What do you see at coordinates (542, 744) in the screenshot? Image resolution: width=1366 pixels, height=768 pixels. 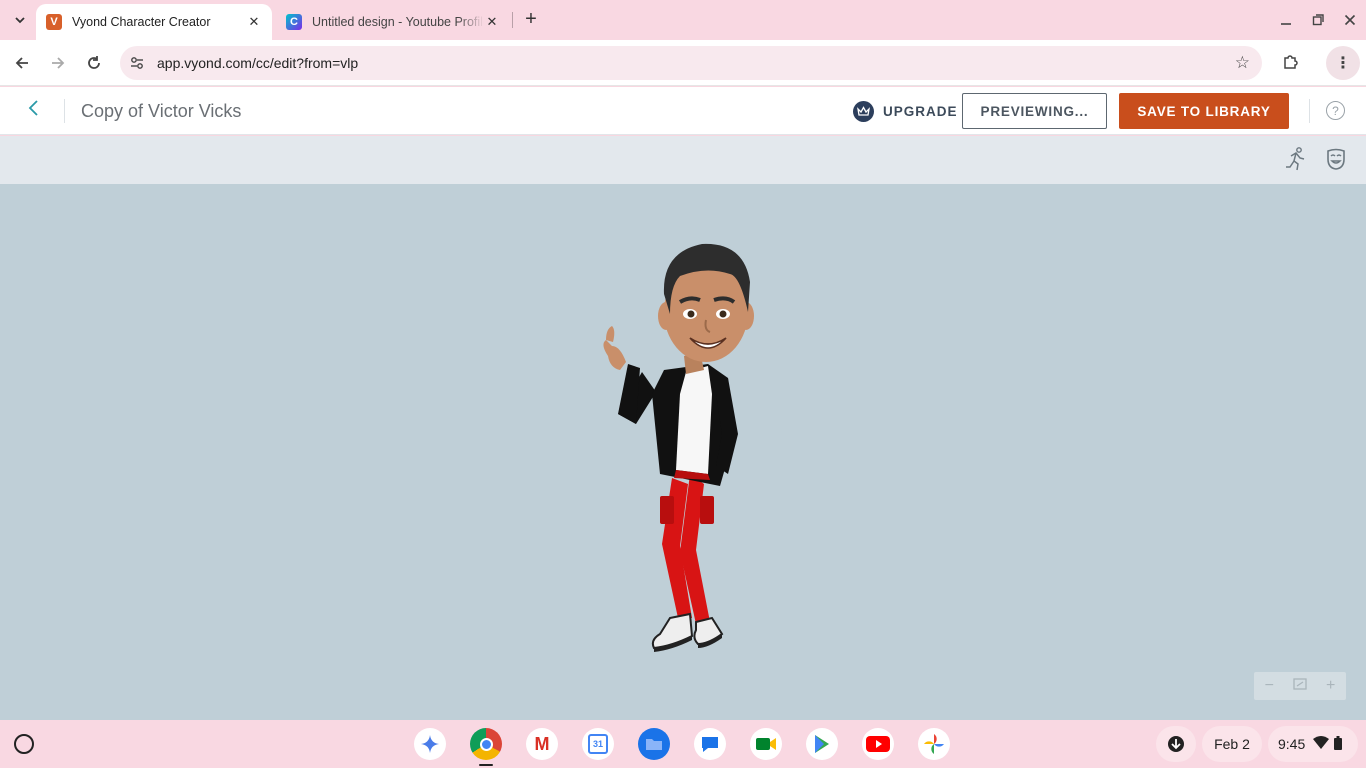 I see `gmail-icon: M` at bounding box center [542, 744].